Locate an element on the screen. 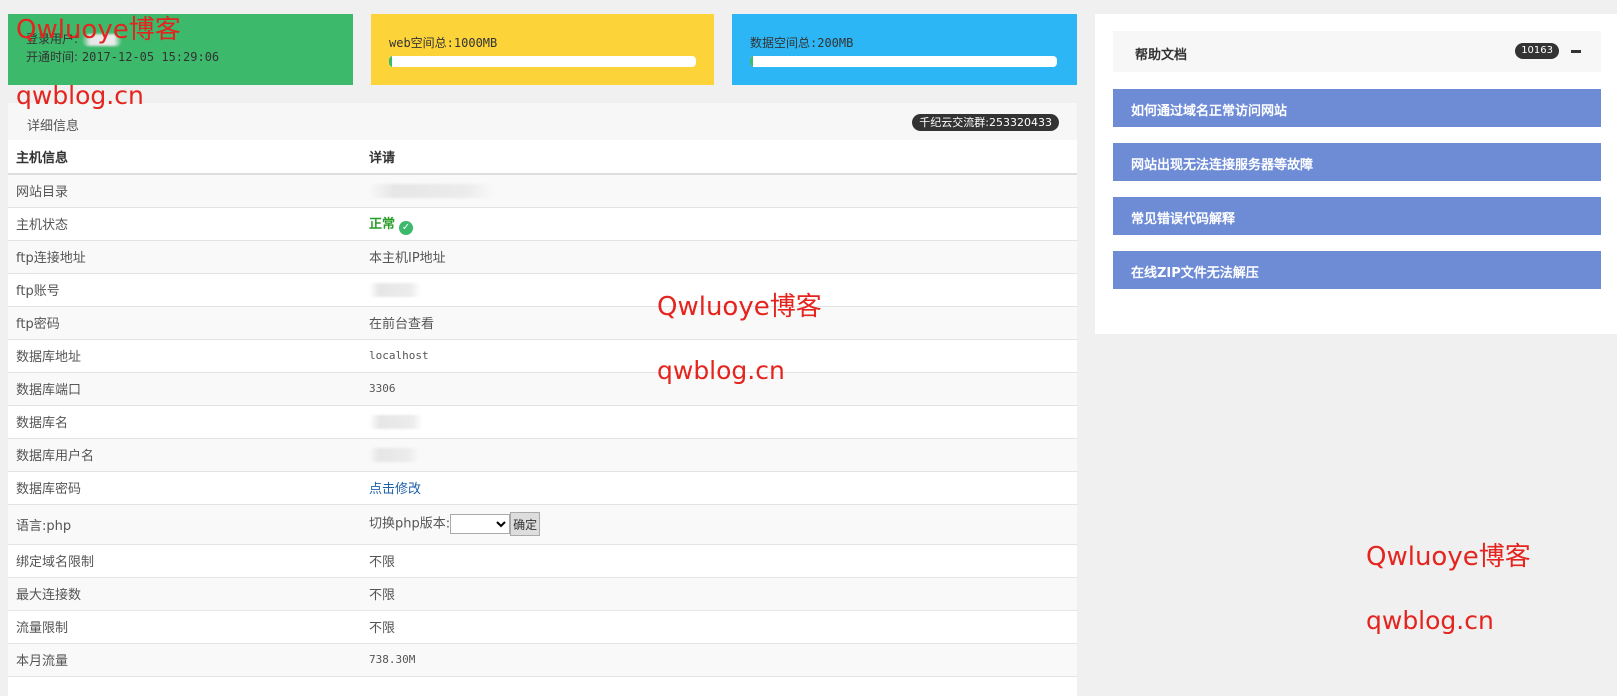 Image resolution: width=1617 pixels, height=696 pixels. table-row: 最大连接数 不限 is located at coordinates (542, 593).